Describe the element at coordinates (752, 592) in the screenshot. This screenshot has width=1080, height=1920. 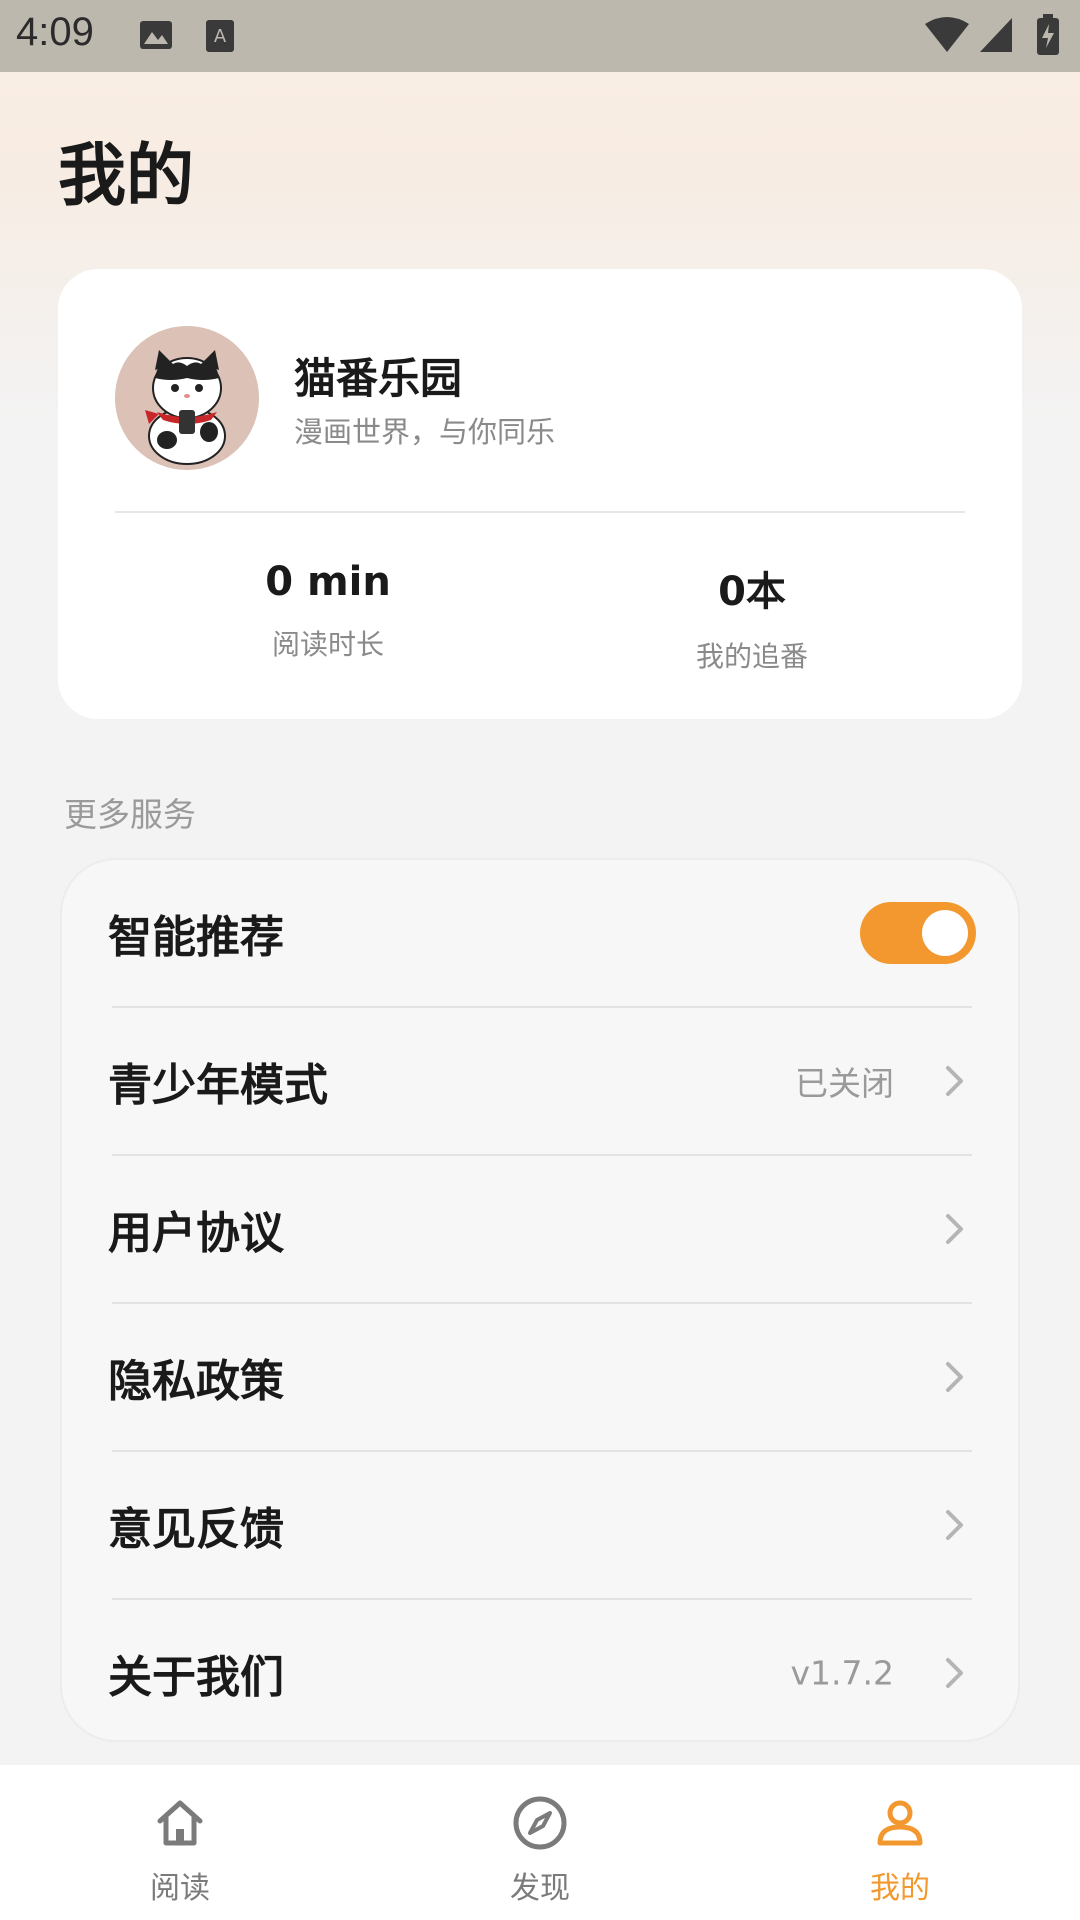
I see `following-value: 0本` at that location.